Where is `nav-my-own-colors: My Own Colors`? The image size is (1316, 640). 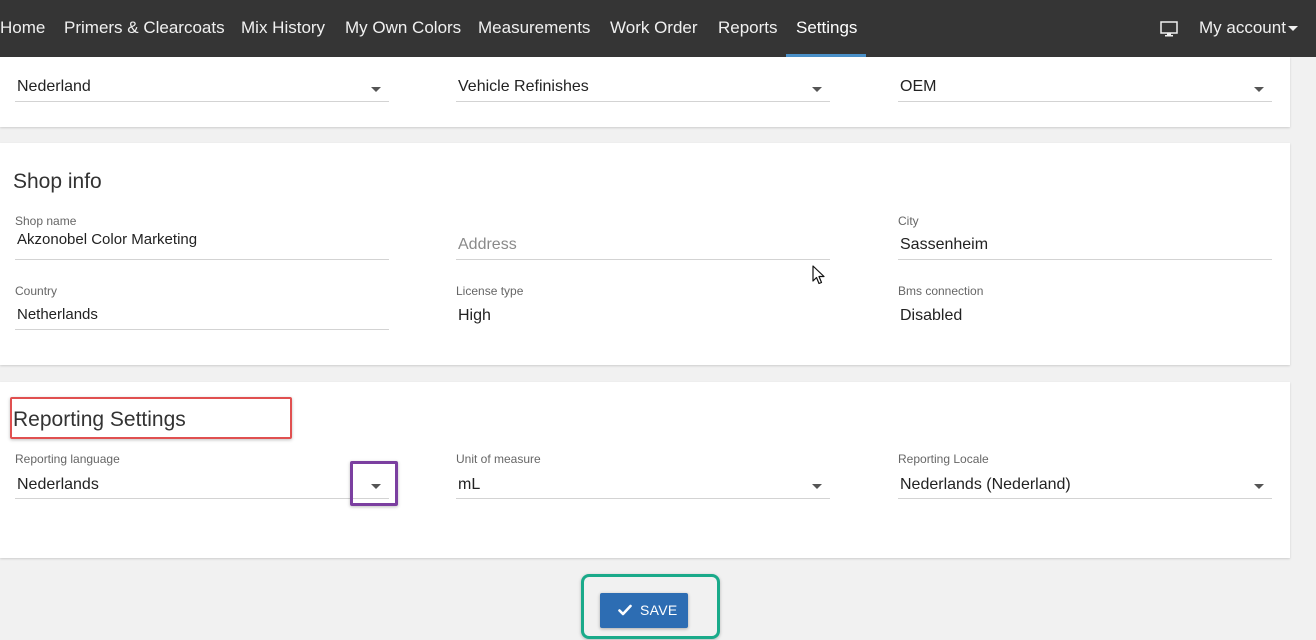
nav-my-own-colors: My Own Colors is located at coordinates (403, 28).